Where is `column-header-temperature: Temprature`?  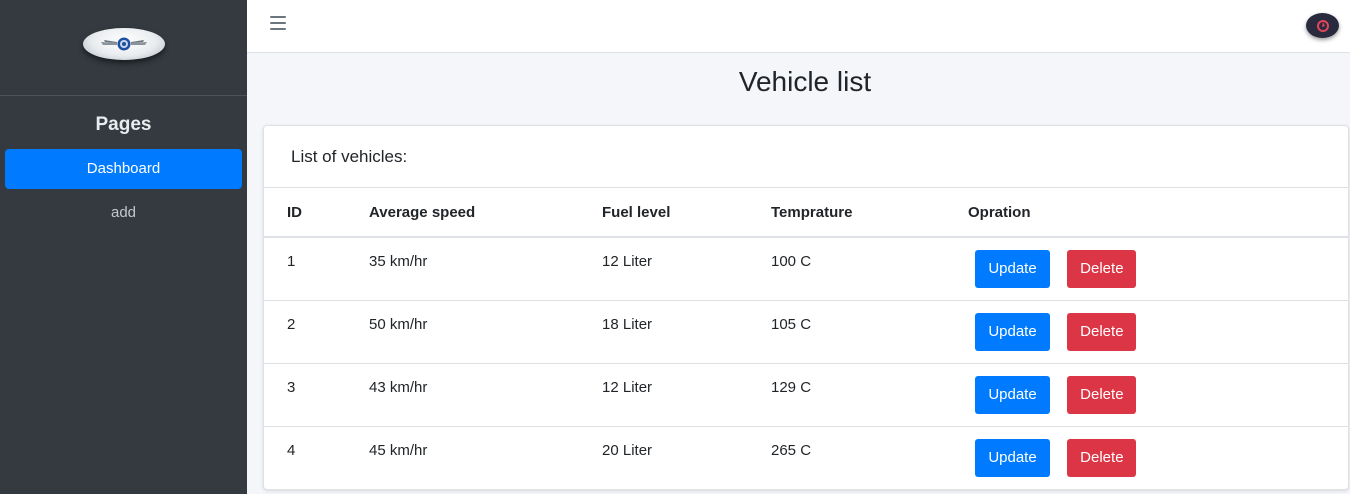
column-header-temperature: Temprature is located at coordinates (869, 213).